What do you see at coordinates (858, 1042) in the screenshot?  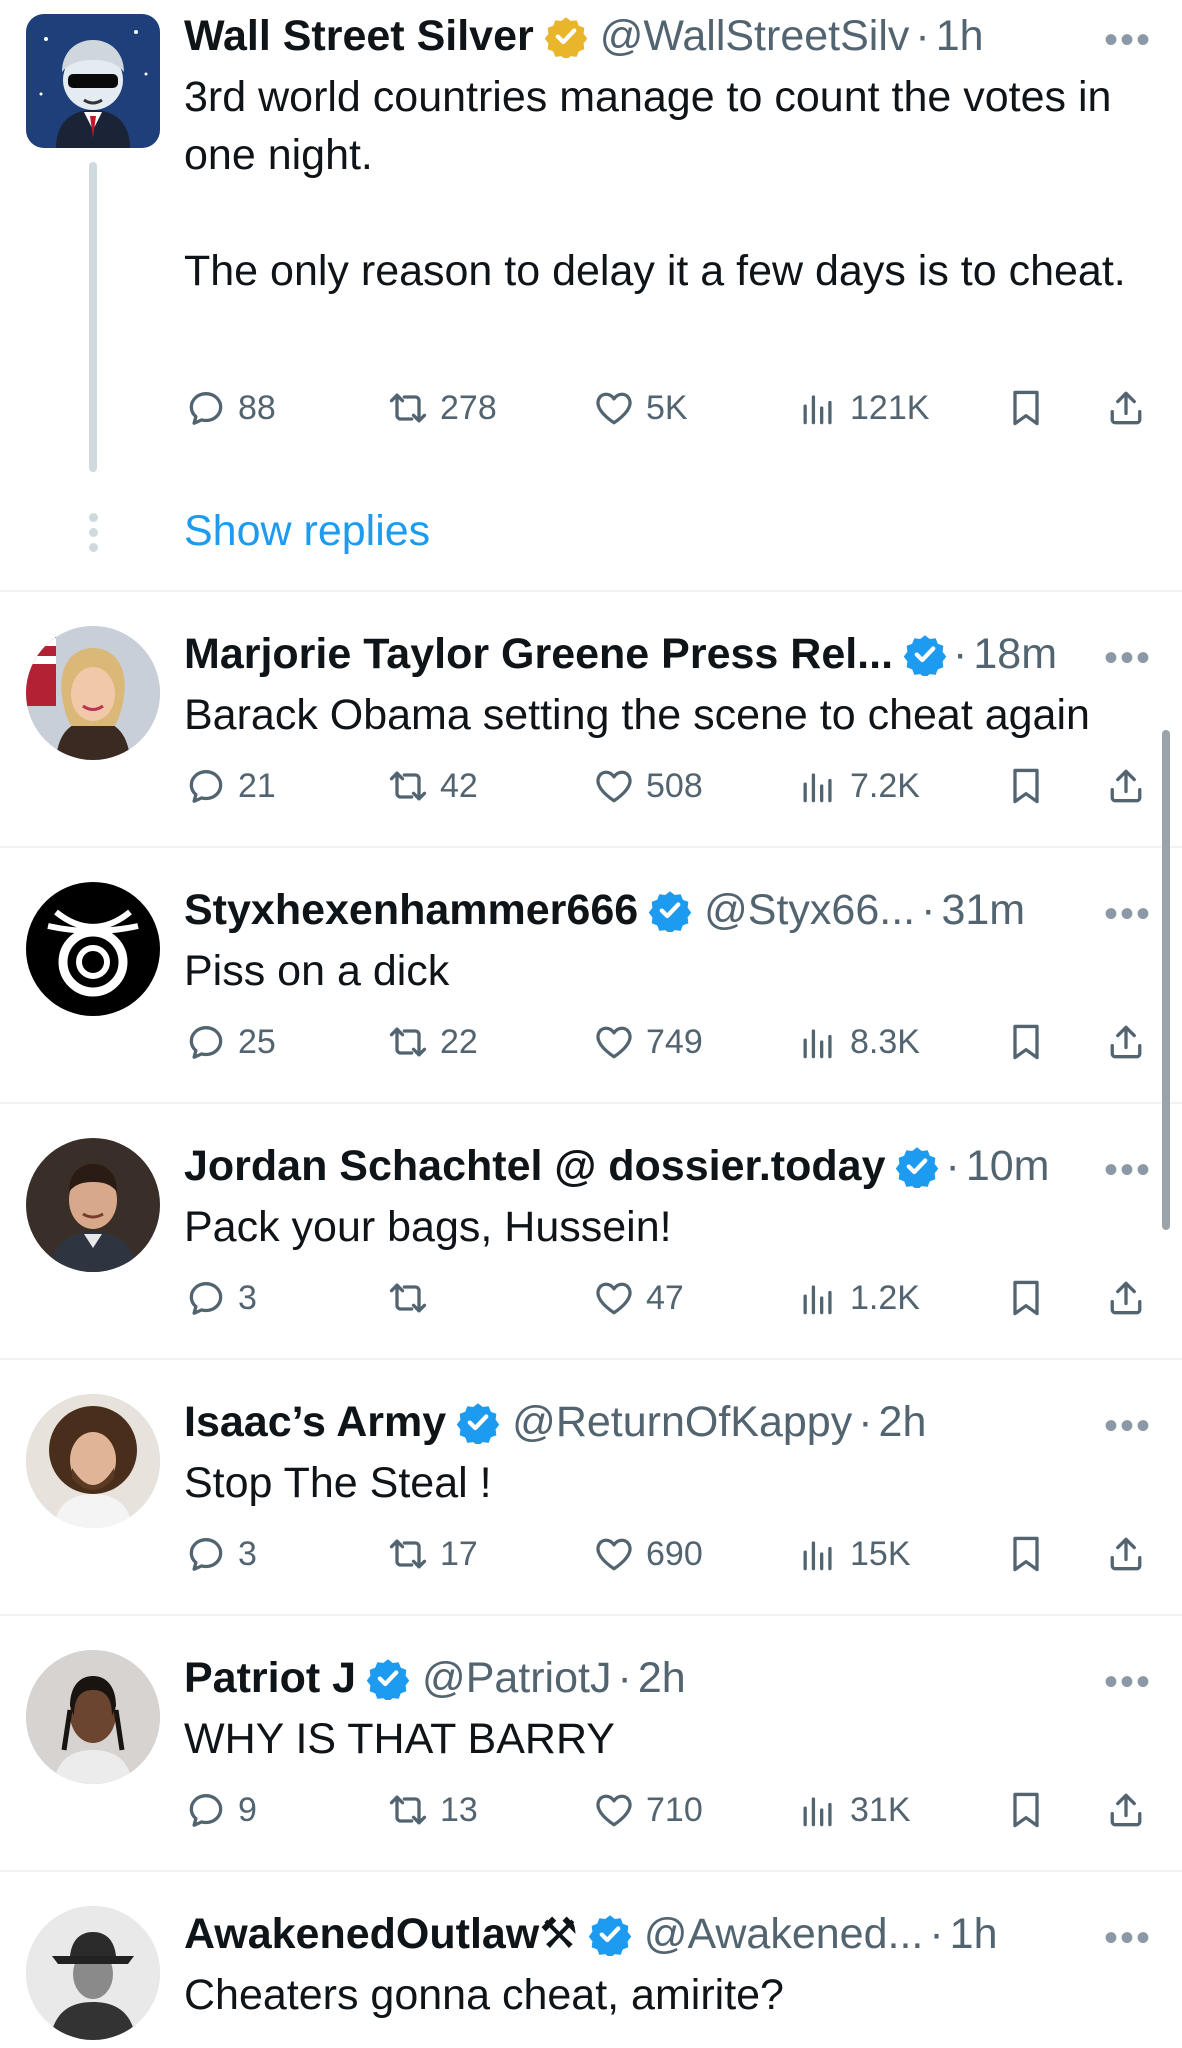 I see `views-button: 8.3K` at bounding box center [858, 1042].